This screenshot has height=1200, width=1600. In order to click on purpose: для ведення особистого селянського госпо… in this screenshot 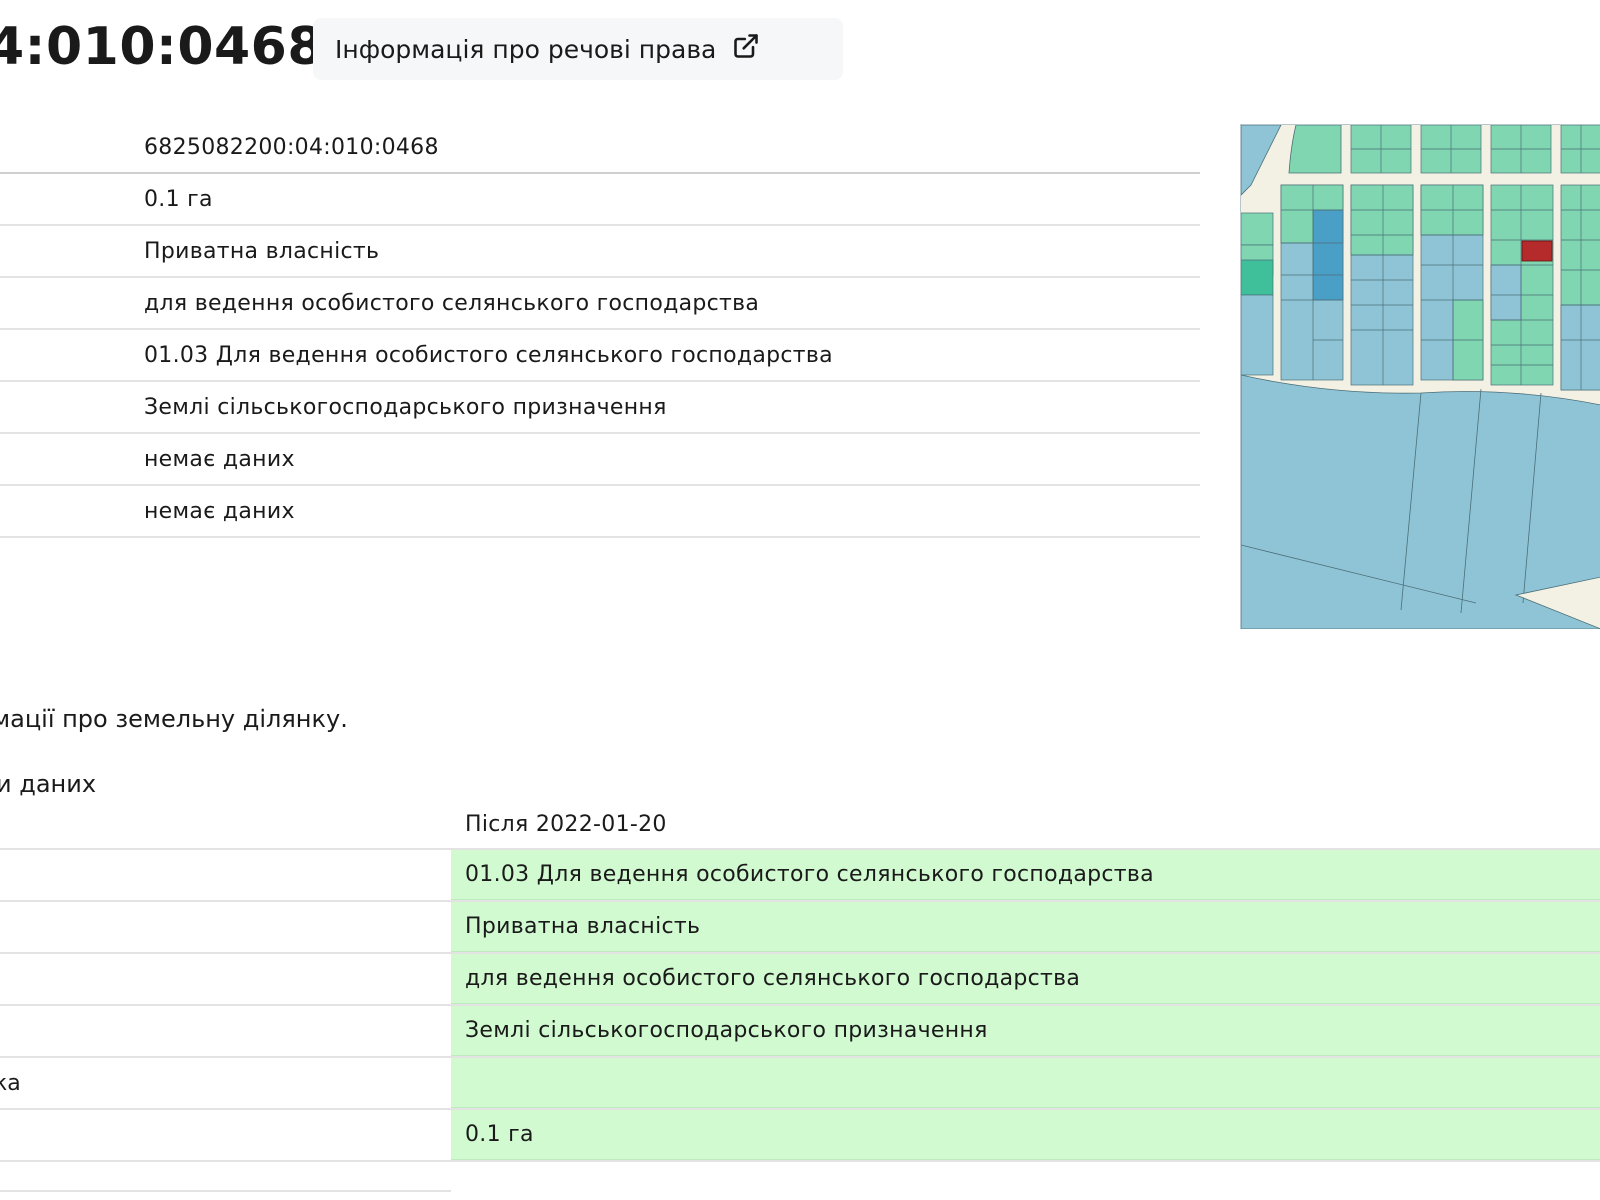, I will do `click(452, 303)`.